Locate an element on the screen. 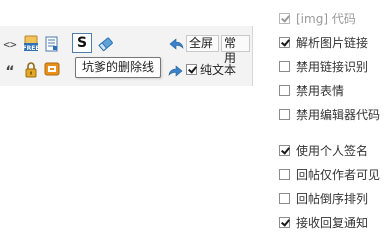  option-label: 禁用链接识别 is located at coordinates (332, 67).